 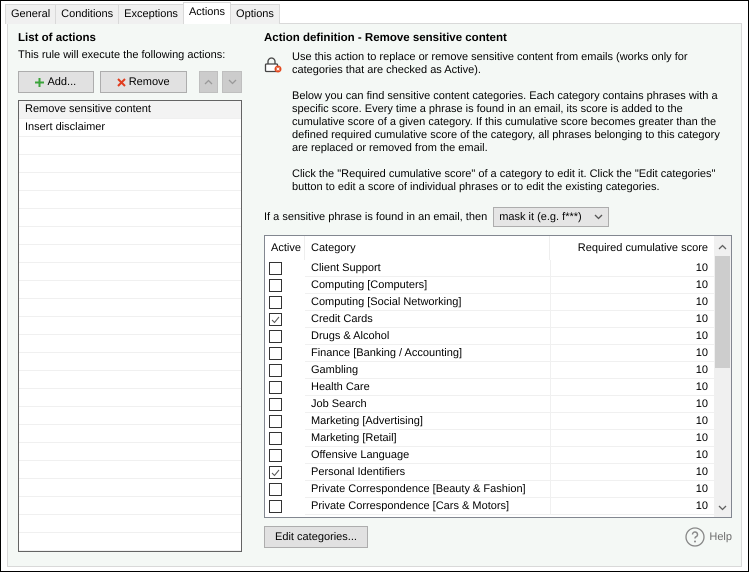 What do you see at coordinates (427, 302) in the screenshot?
I see `category-cell: Computing [Social Networking]` at bounding box center [427, 302].